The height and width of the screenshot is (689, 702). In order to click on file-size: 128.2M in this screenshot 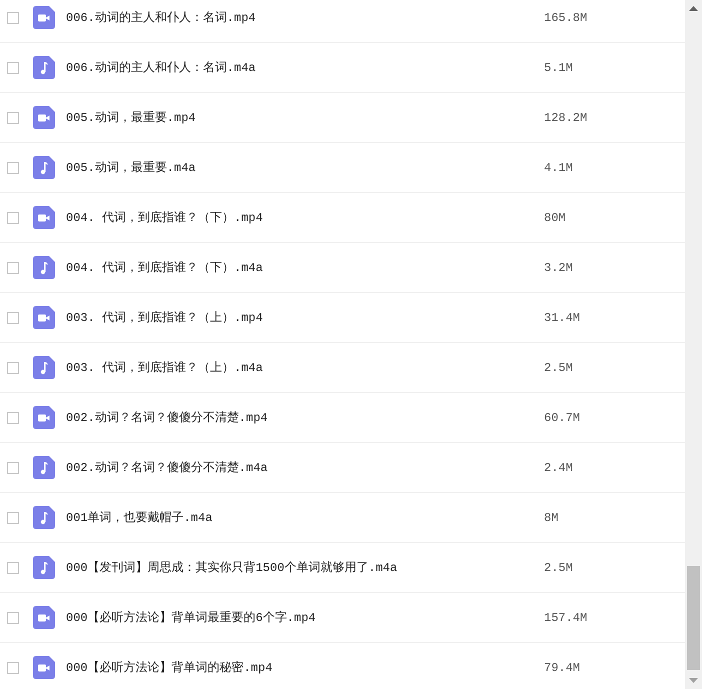, I will do `click(566, 117)`.